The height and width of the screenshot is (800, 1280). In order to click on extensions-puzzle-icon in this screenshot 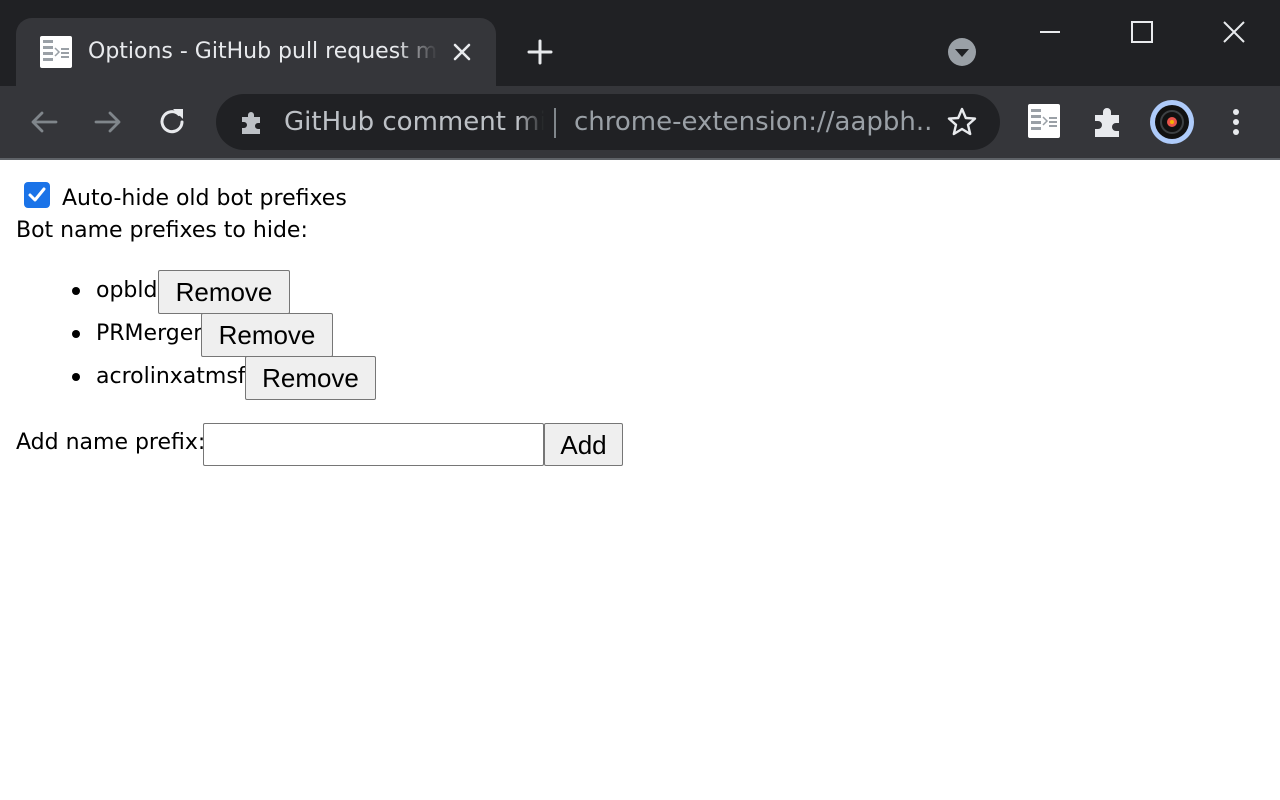, I will do `click(1108, 122)`.